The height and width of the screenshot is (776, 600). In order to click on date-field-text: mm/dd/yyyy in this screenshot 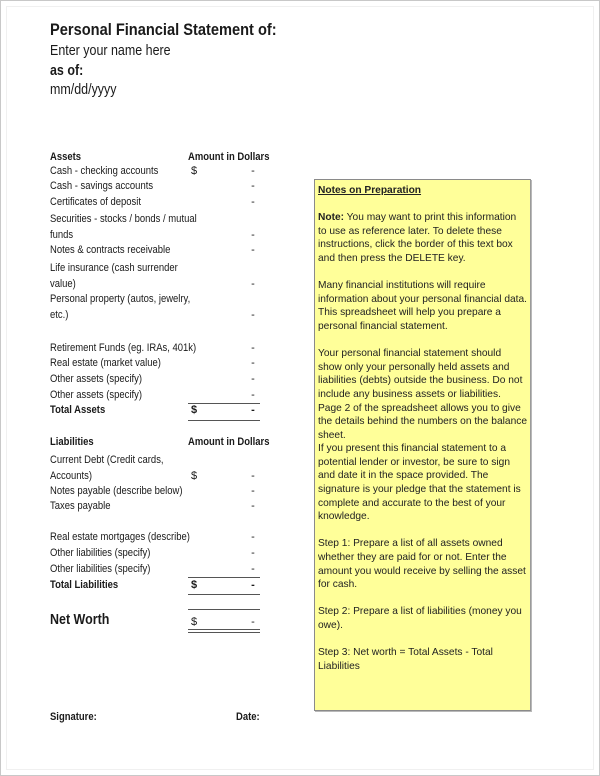, I will do `click(83, 90)`.